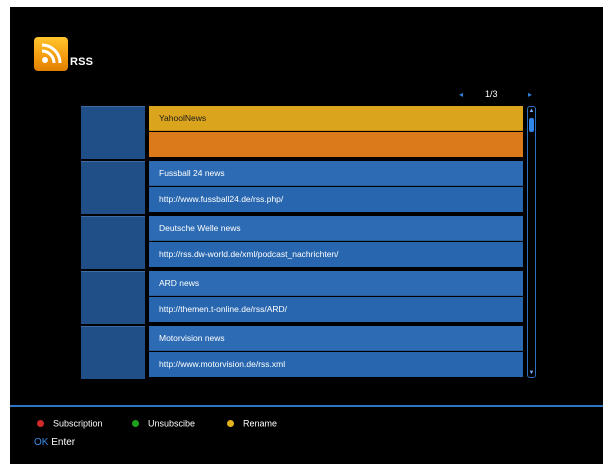 The height and width of the screenshot is (464, 603). I want to click on footer-divider, so click(306, 406).